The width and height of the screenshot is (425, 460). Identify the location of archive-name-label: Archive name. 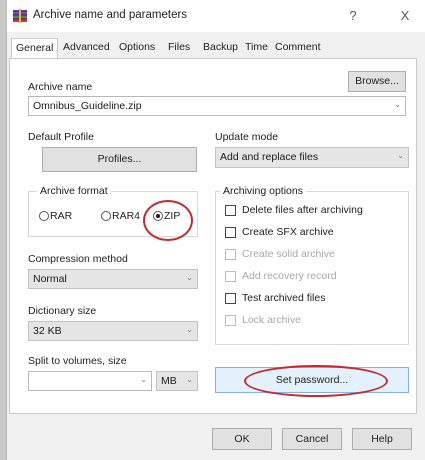
(60, 87).